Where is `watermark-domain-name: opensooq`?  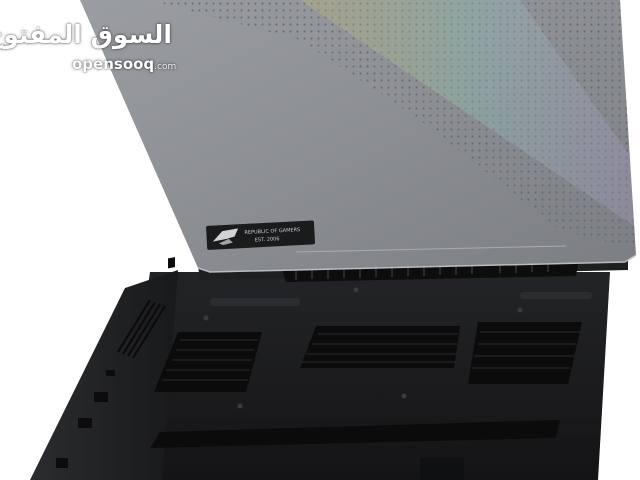
watermark-domain-name: opensooq is located at coordinates (113, 64).